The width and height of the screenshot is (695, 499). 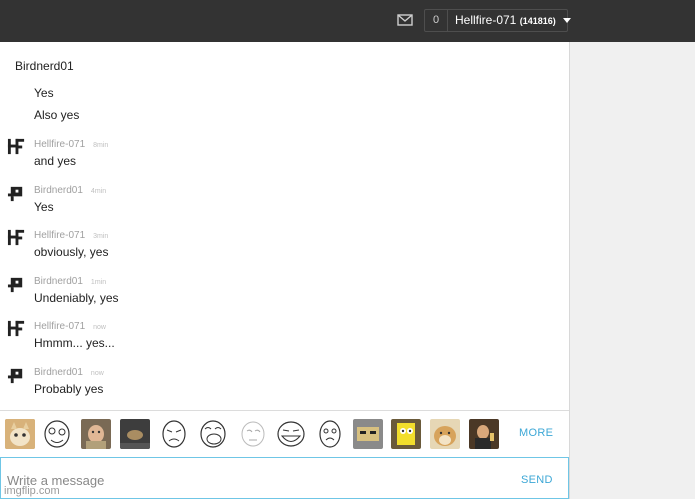 I want to click on message-meta: Hellfire-071 8min, so click(x=71, y=144).